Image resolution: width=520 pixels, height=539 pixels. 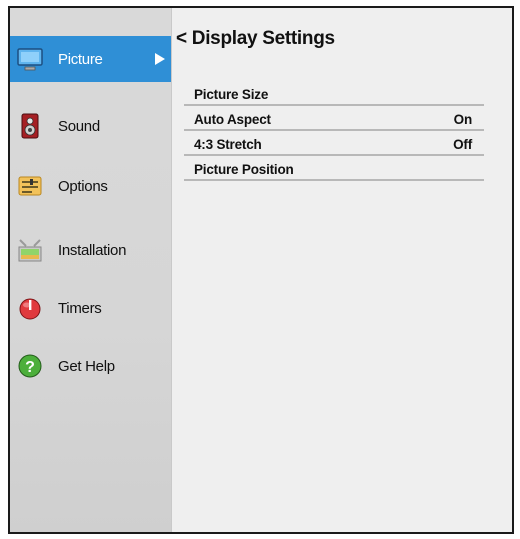 What do you see at coordinates (462, 144) in the screenshot?
I see `setting-value: Off` at bounding box center [462, 144].